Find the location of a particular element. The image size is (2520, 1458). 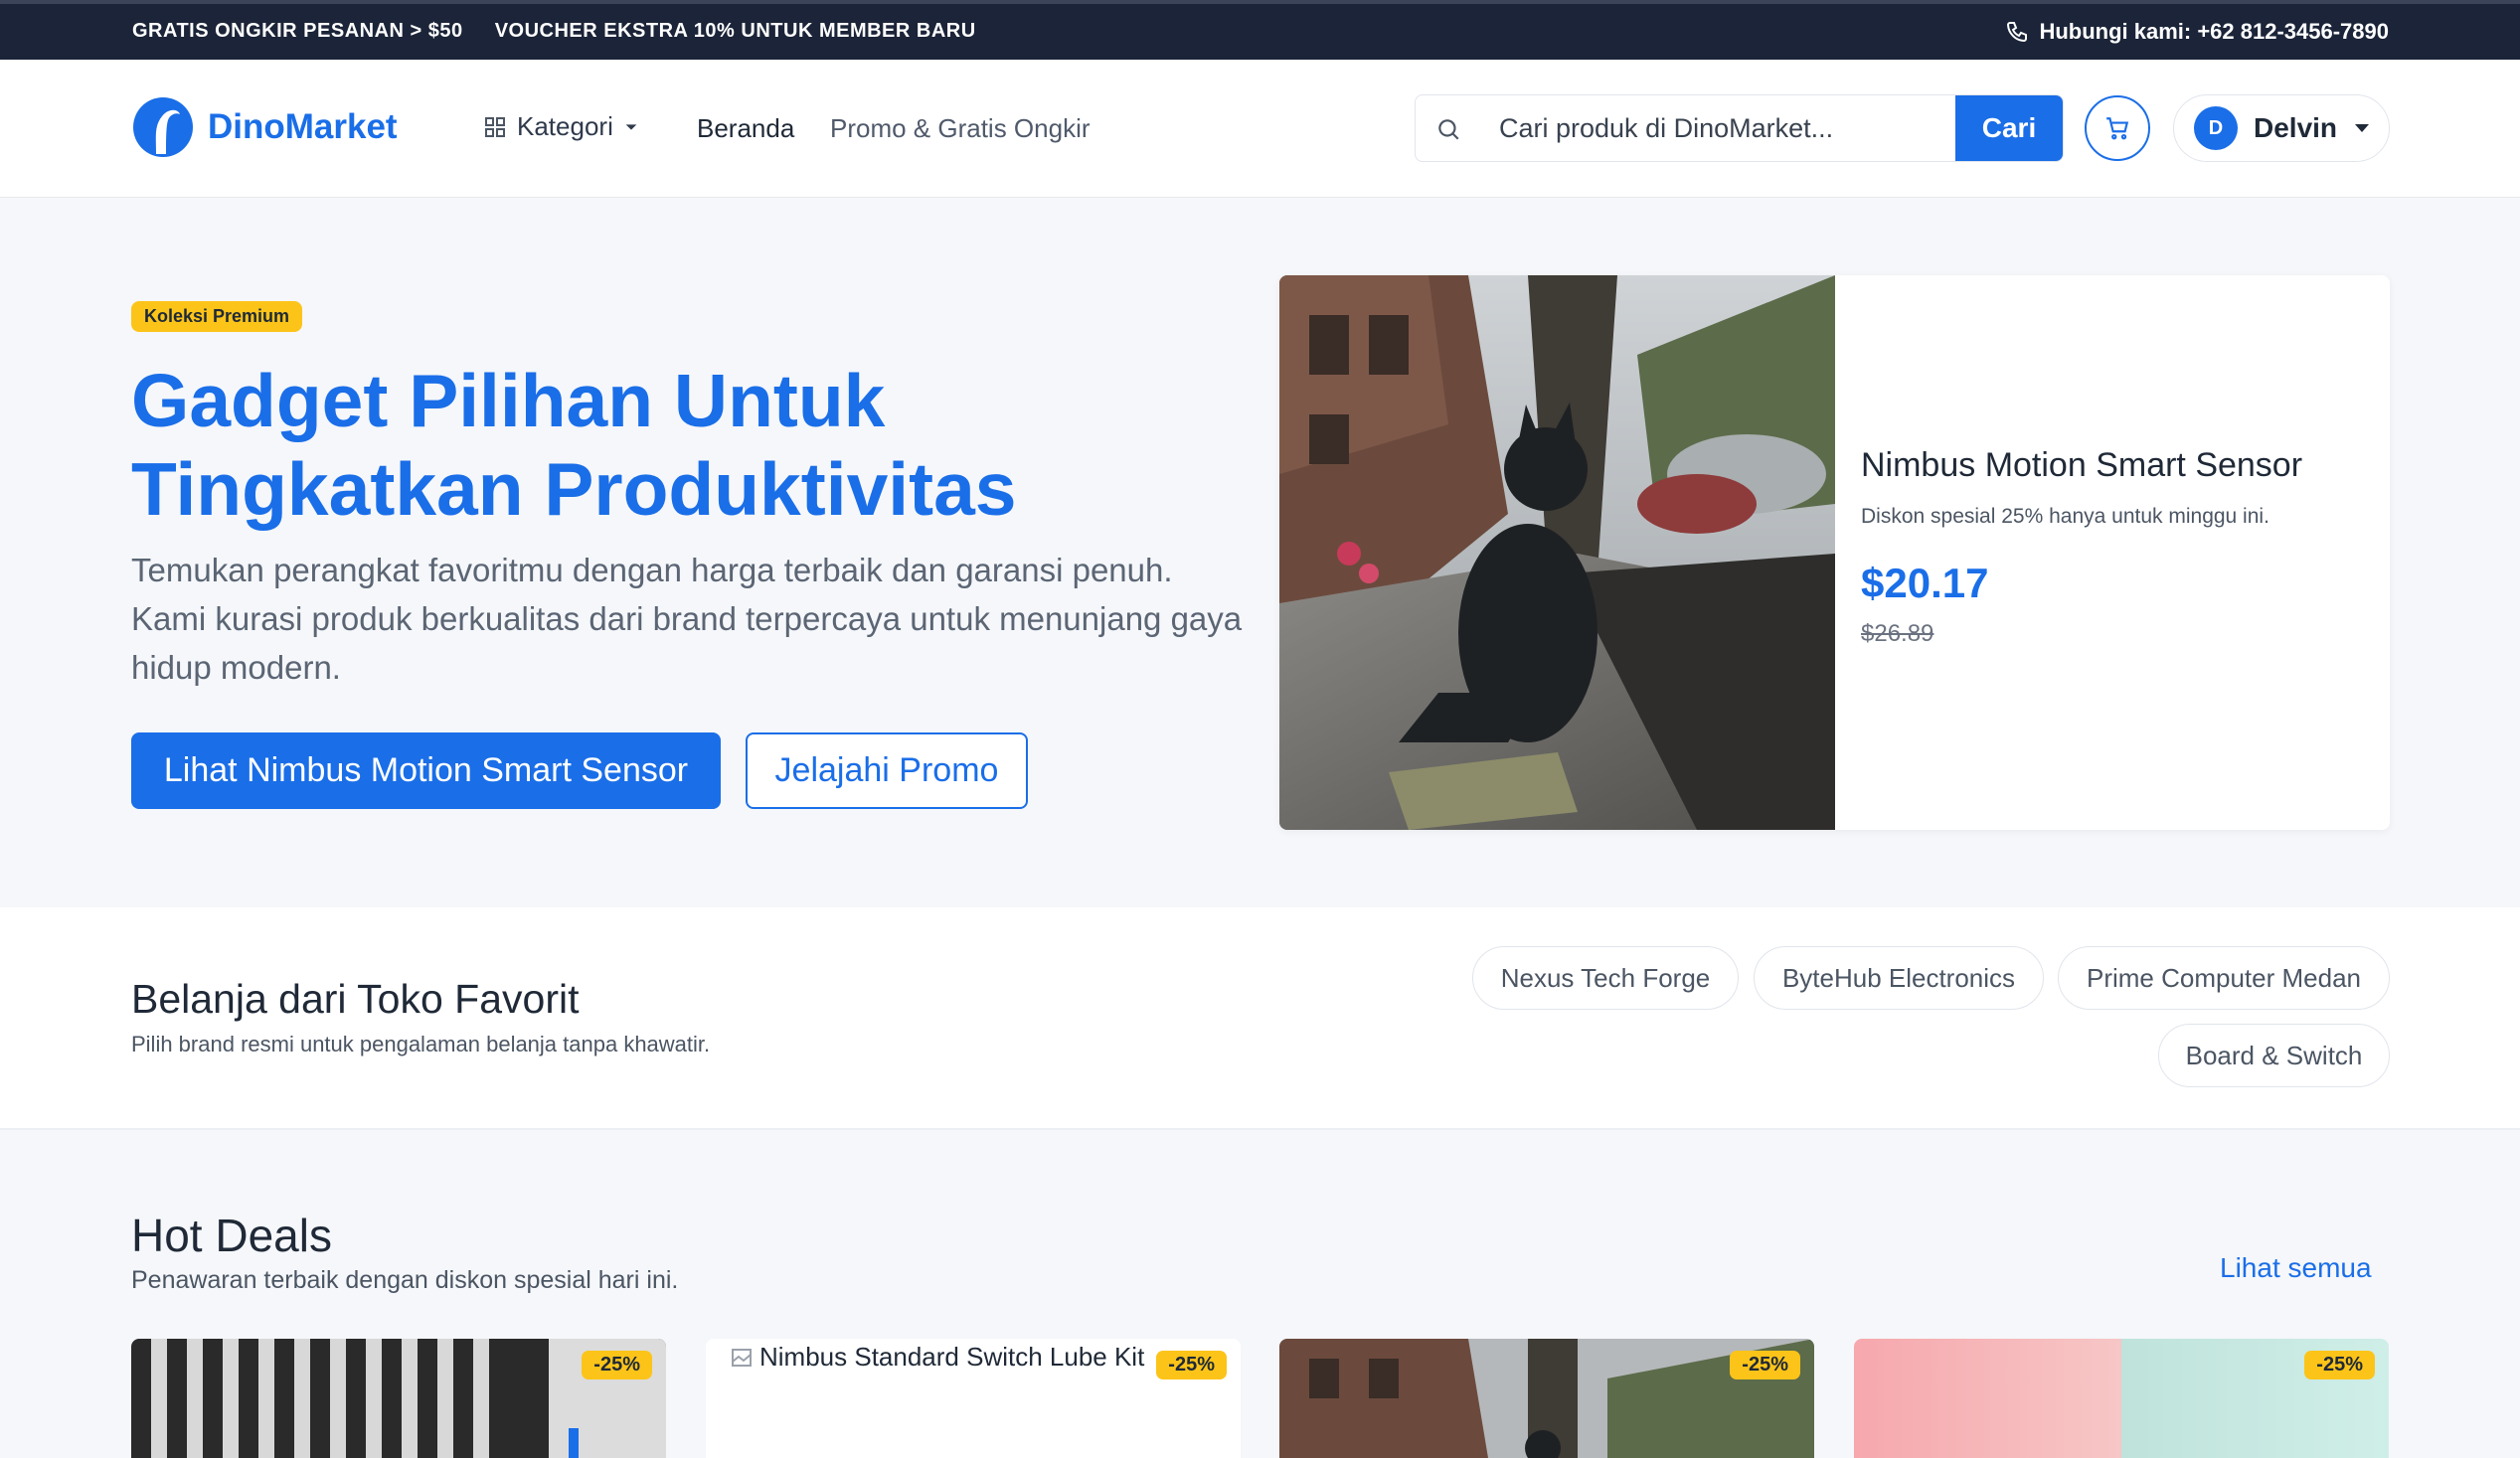

store-pill-prime: Prime Computer Medan is located at coordinates (2224, 978).